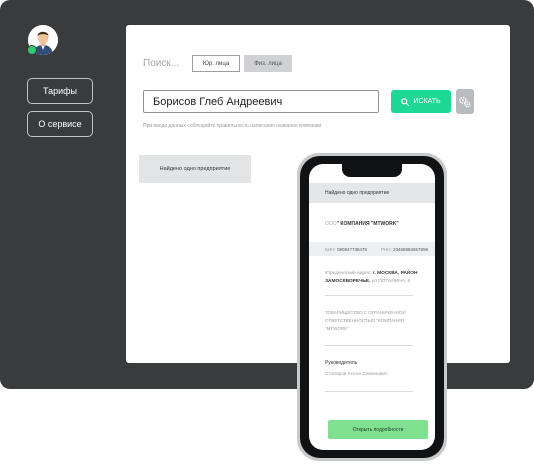 The image size is (534, 468). I want to click on search-input: Борисов Глеб Андреевич, so click(261, 101).